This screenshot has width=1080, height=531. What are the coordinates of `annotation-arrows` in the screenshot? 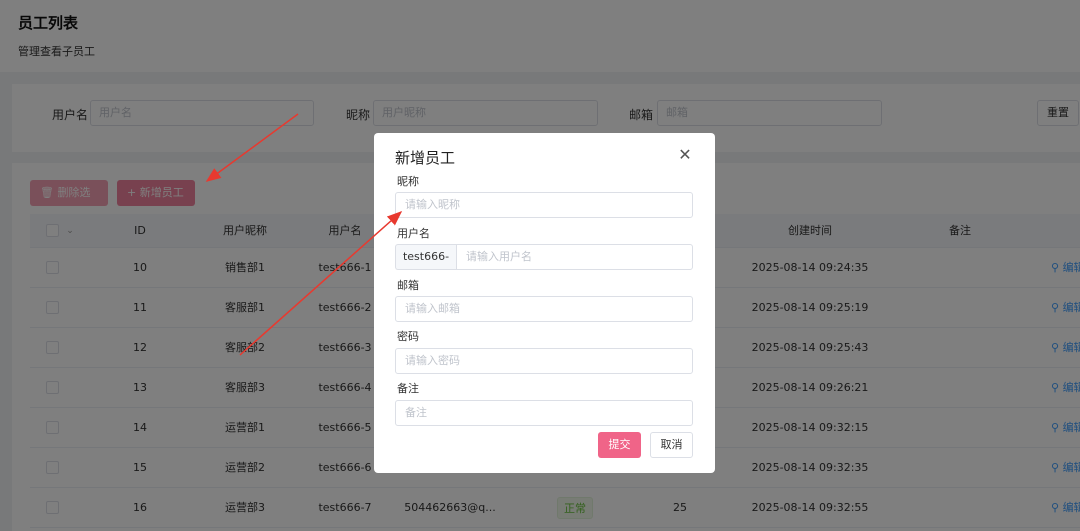 It's located at (304, 234).